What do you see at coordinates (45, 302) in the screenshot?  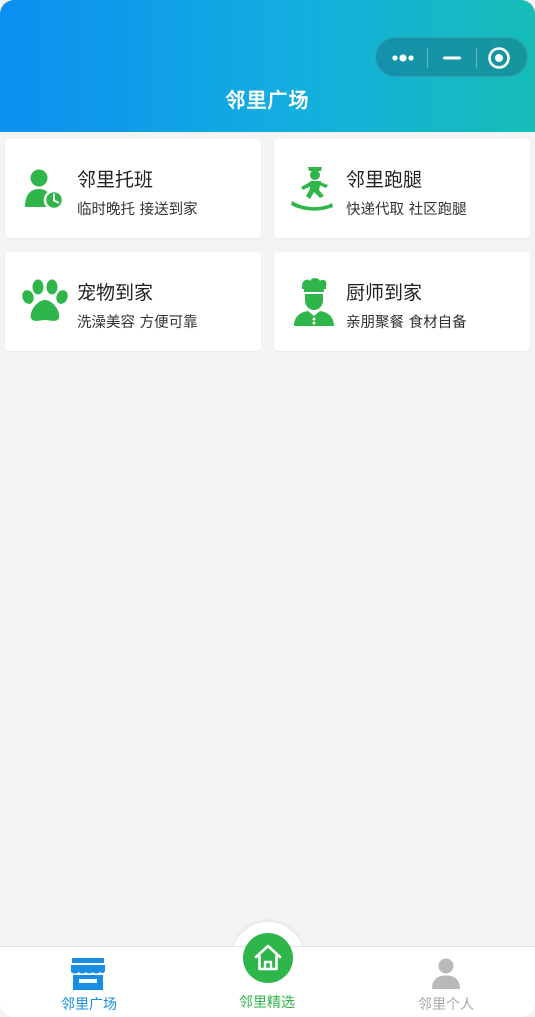 I see `paw-icon` at bounding box center [45, 302].